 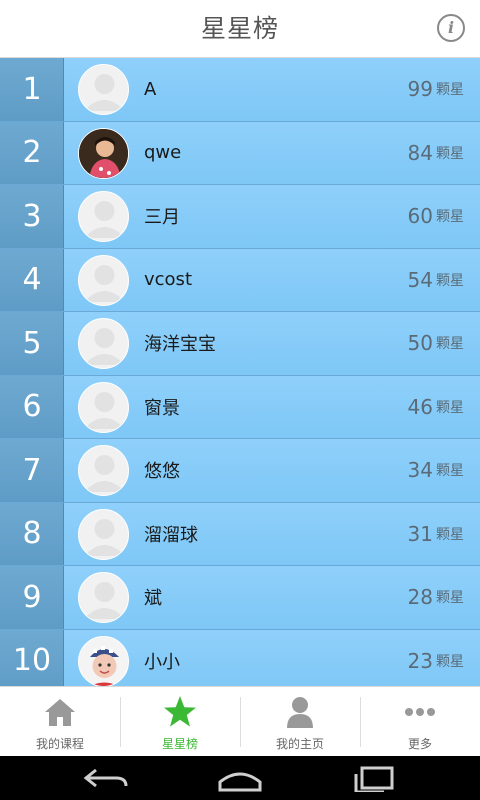 I want to click on score-value: 31, so click(x=420, y=533).